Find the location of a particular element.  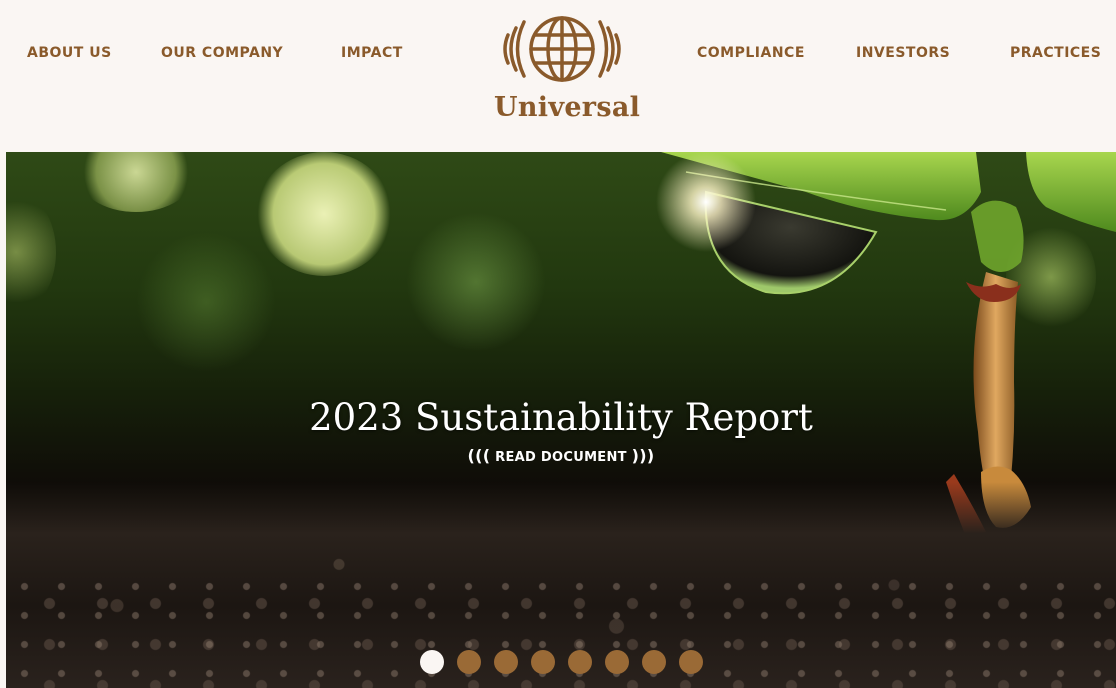

globe-icon is located at coordinates (562, 49).